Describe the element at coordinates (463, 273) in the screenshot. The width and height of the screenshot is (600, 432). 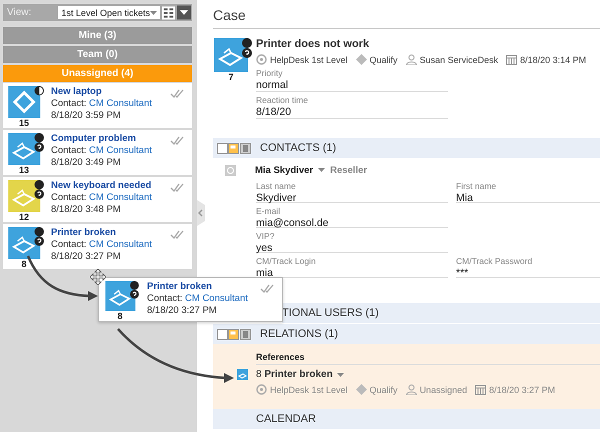
I see `field-value: ***` at that location.